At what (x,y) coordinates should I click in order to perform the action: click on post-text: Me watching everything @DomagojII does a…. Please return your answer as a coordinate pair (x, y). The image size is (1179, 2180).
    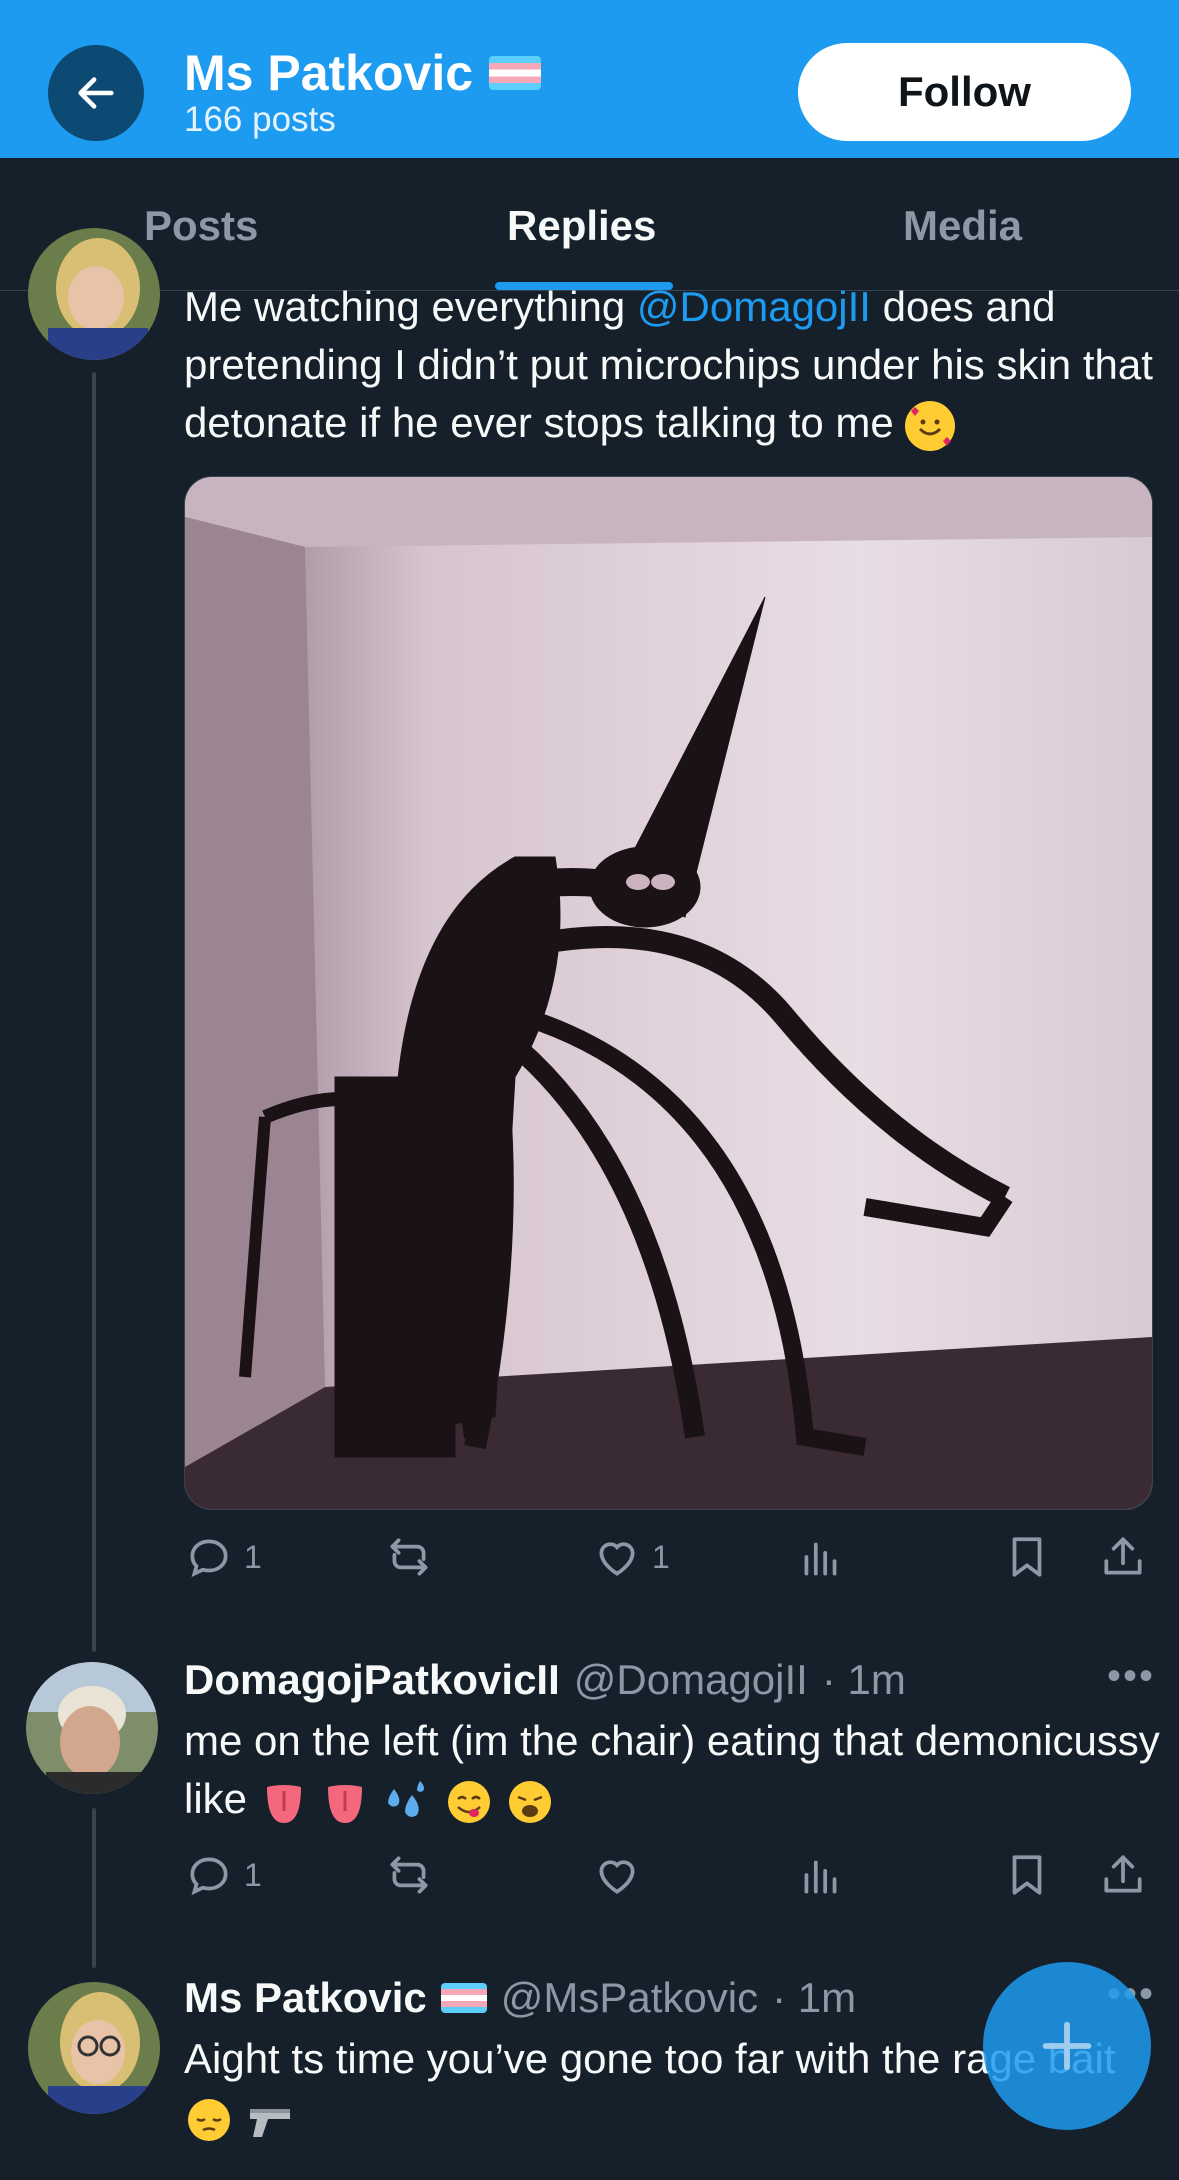
    Looking at the image, I should click on (674, 365).